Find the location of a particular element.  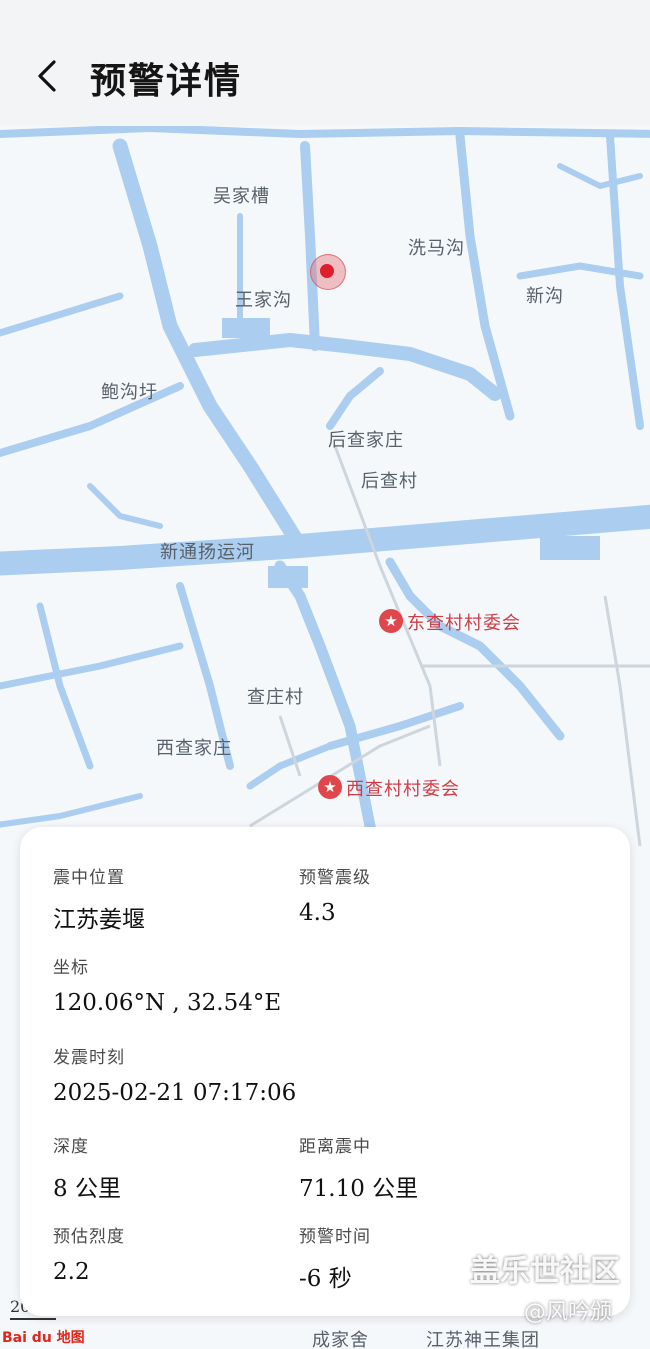

map-label-ximagou: 洗马沟 is located at coordinates (436, 248).